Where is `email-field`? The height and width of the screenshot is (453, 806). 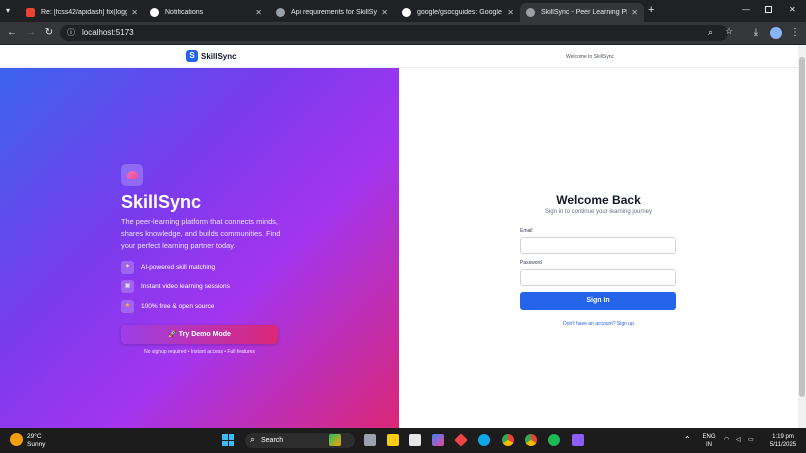 email-field is located at coordinates (598, 245).